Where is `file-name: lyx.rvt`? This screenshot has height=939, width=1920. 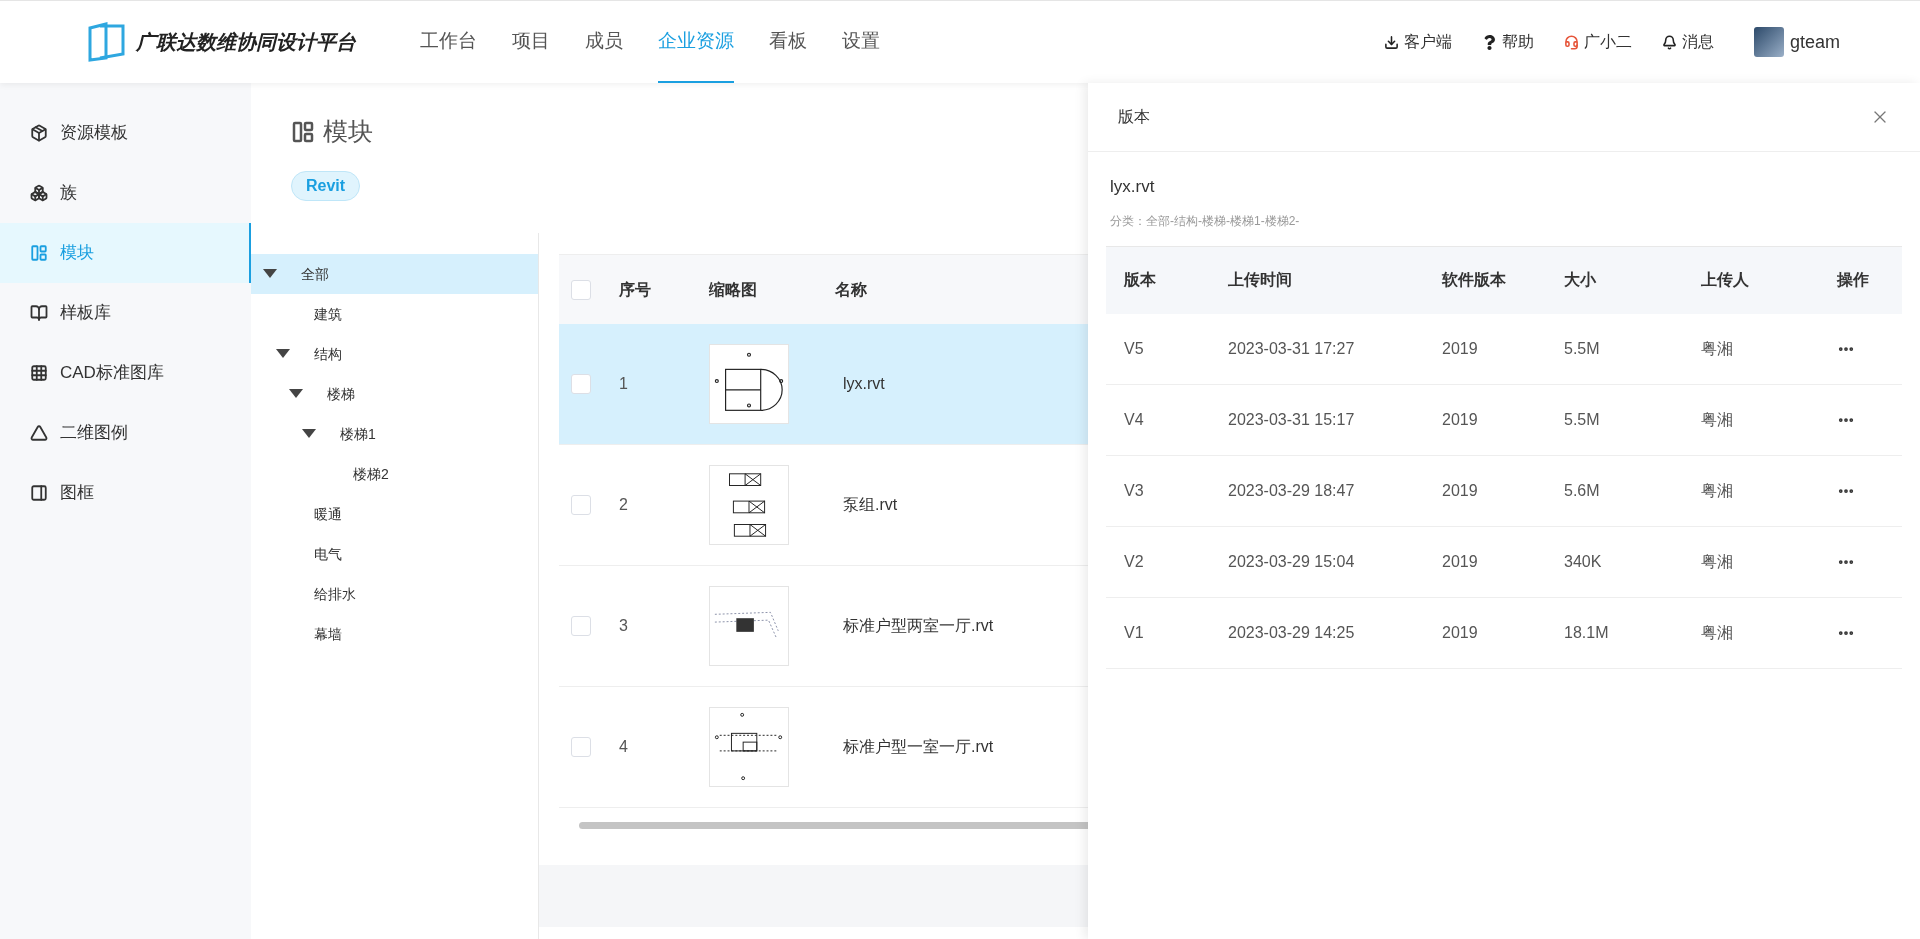 file-name: lyx.rvt is located at coordinates (1133, 187).